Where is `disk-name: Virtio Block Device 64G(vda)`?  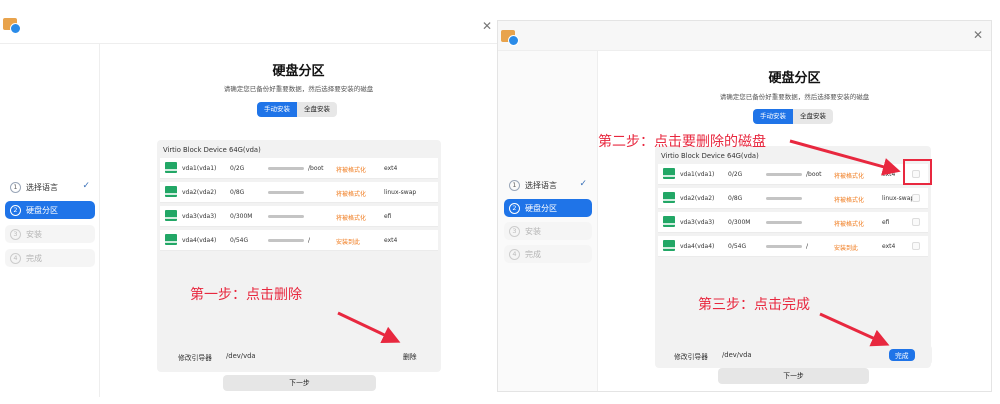
disk-name: Virtio Block Device 64G(vda) is located at coordinates (212, 150).